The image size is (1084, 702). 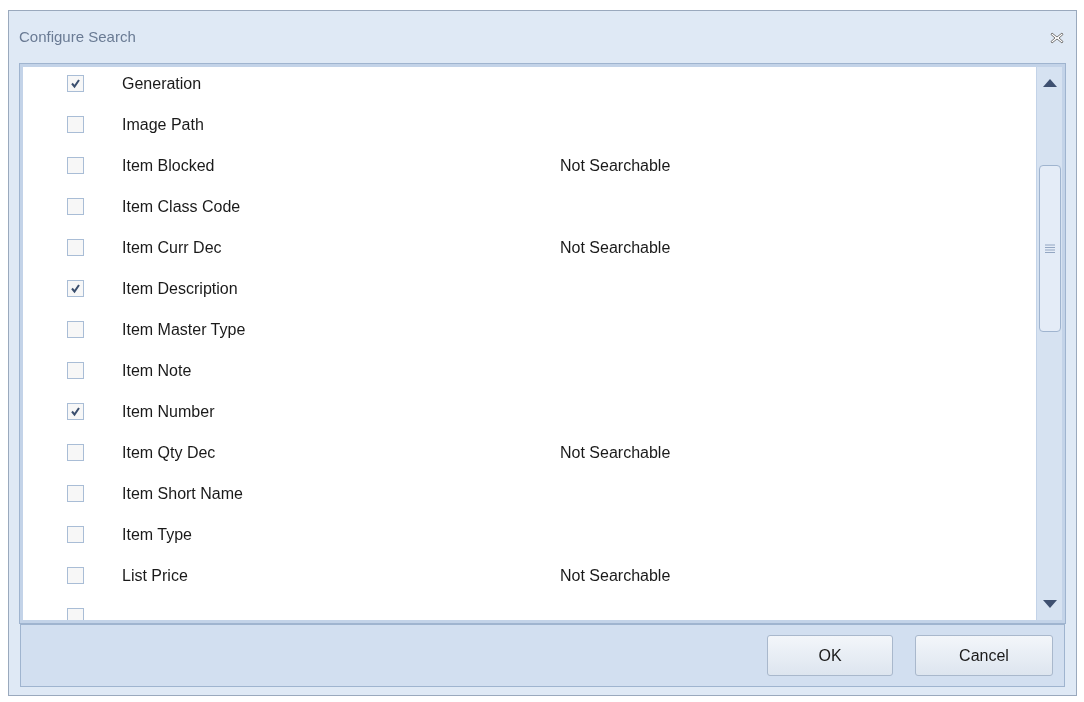 I want to click on window-title: Configure Search, so click(x=77, y=37).